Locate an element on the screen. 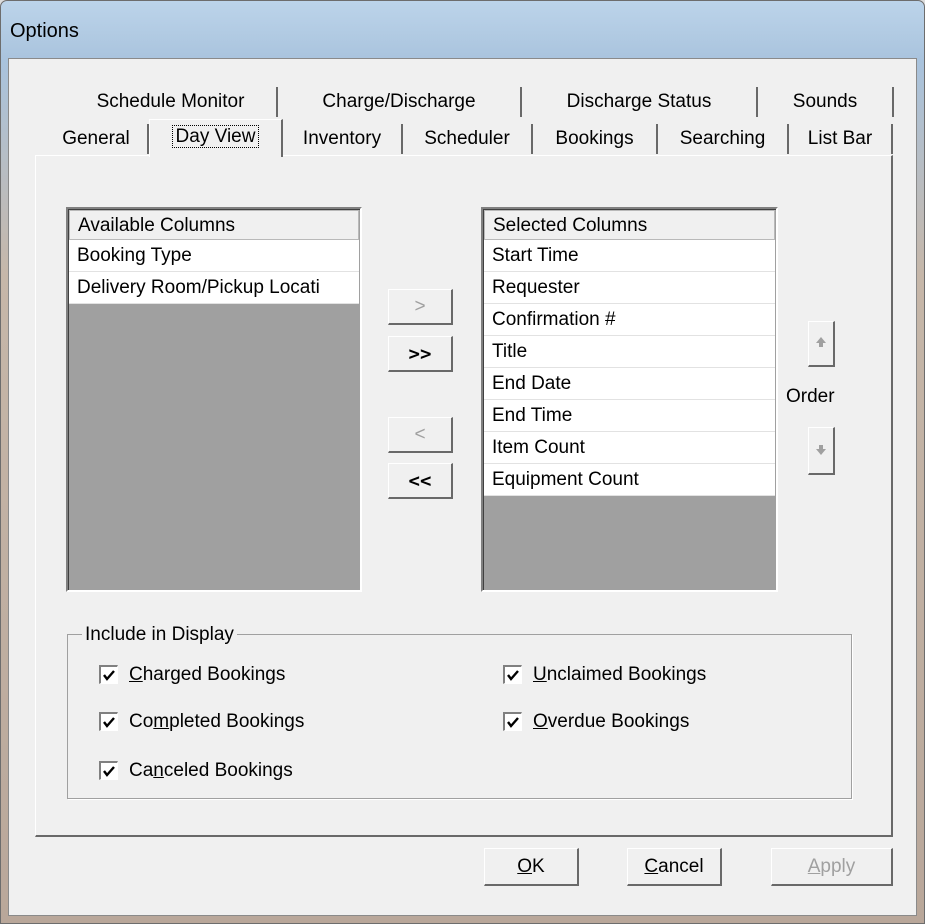 This screenshot has height=924, width=925. button-label: pply is located at coordinates (838, 866).